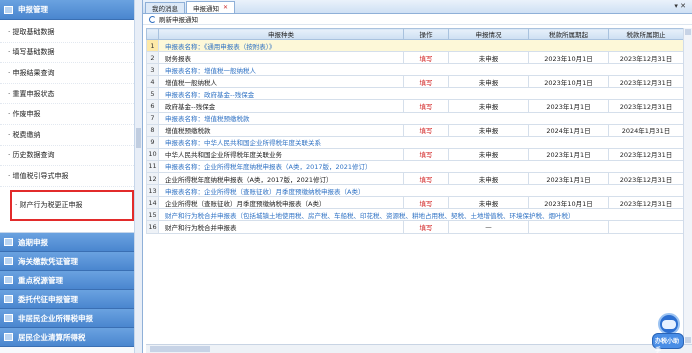 The height and width of the screenshot is (353, 692). I want to click on refresh-icon, so click(152, 19).